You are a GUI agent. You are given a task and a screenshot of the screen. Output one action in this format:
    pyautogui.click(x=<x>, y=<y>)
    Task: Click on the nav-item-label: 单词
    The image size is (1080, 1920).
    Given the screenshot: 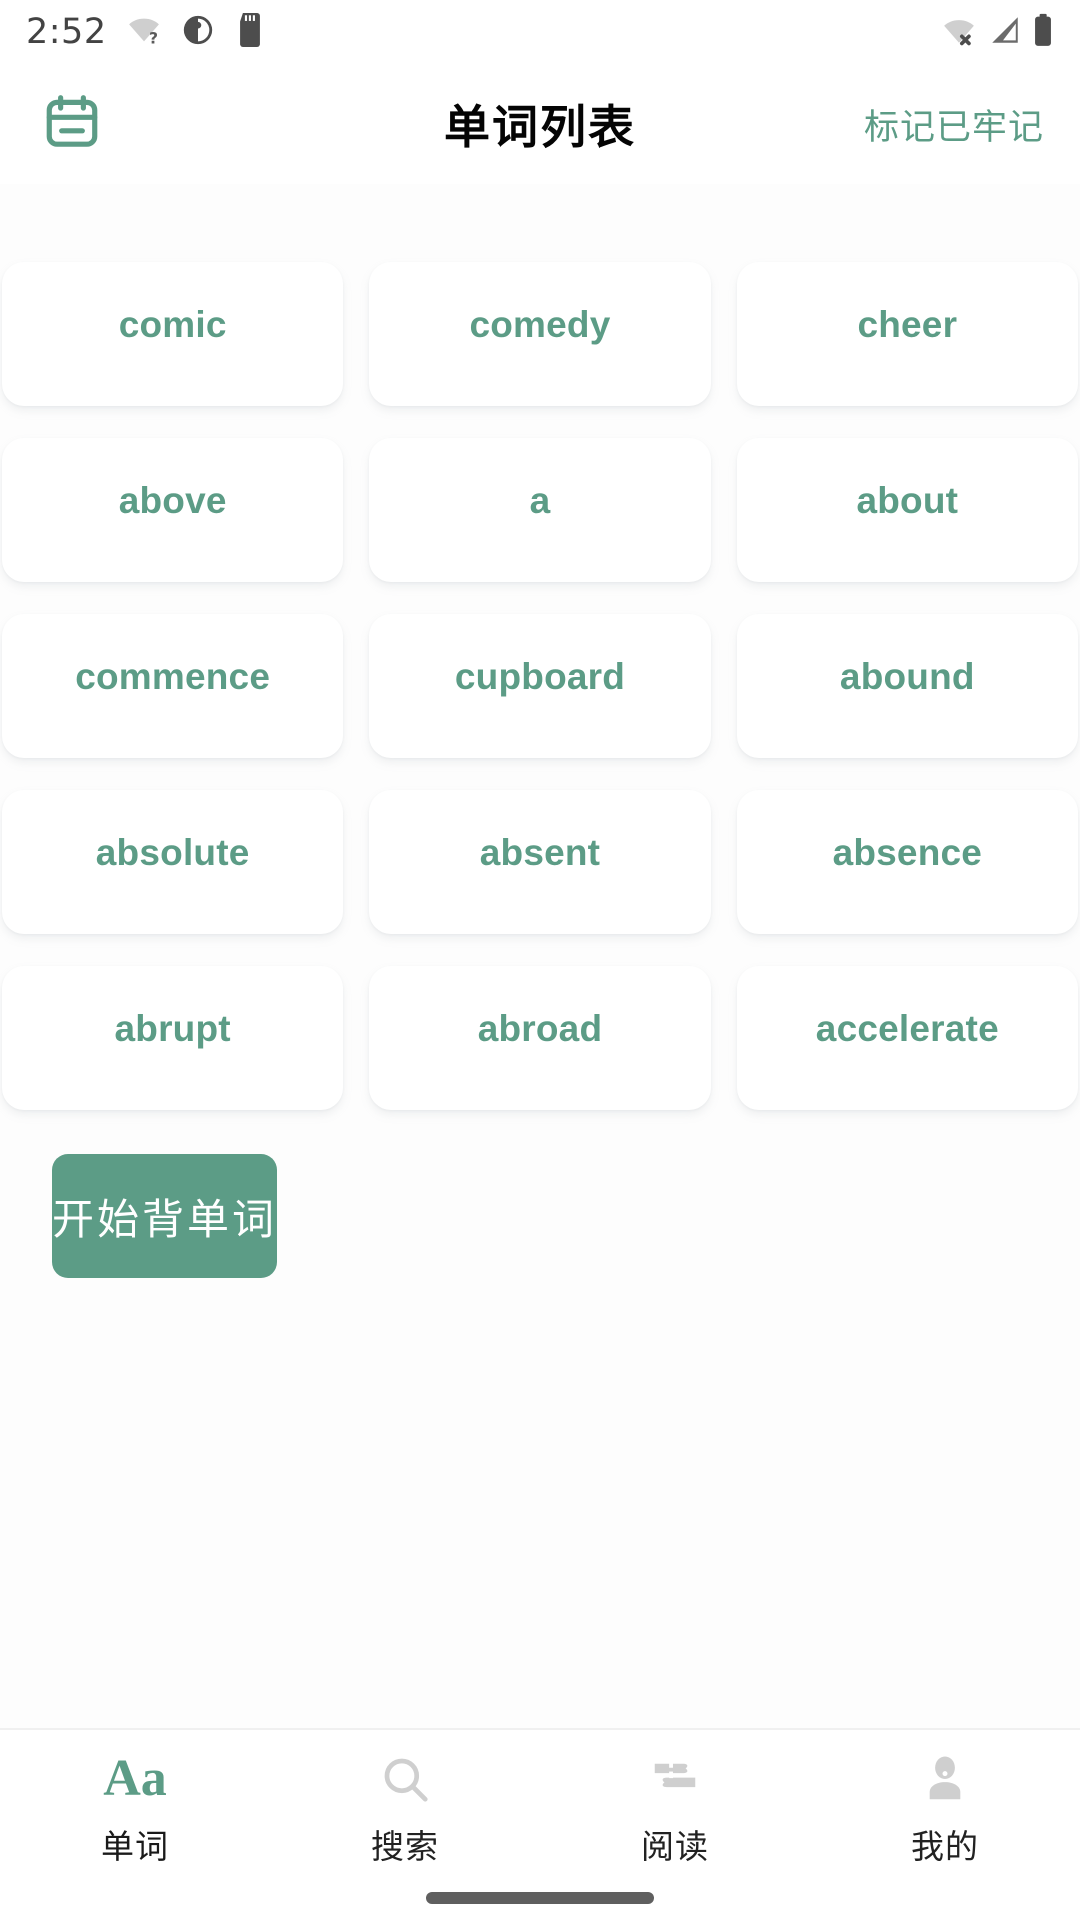 What is the action you would take?
    pyautogui.click(x=135, y=1846)
    